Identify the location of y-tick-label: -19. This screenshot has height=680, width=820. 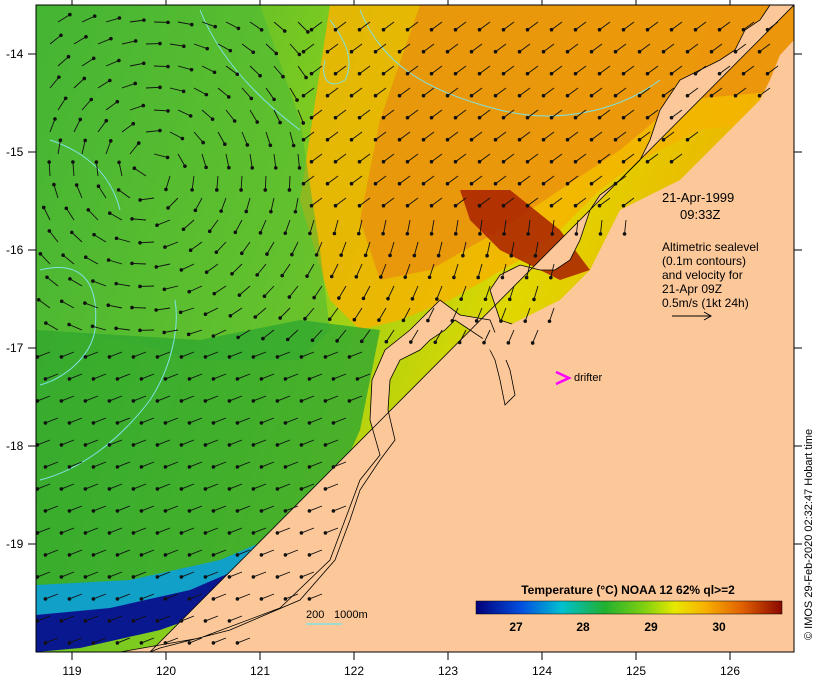
(15, 544).